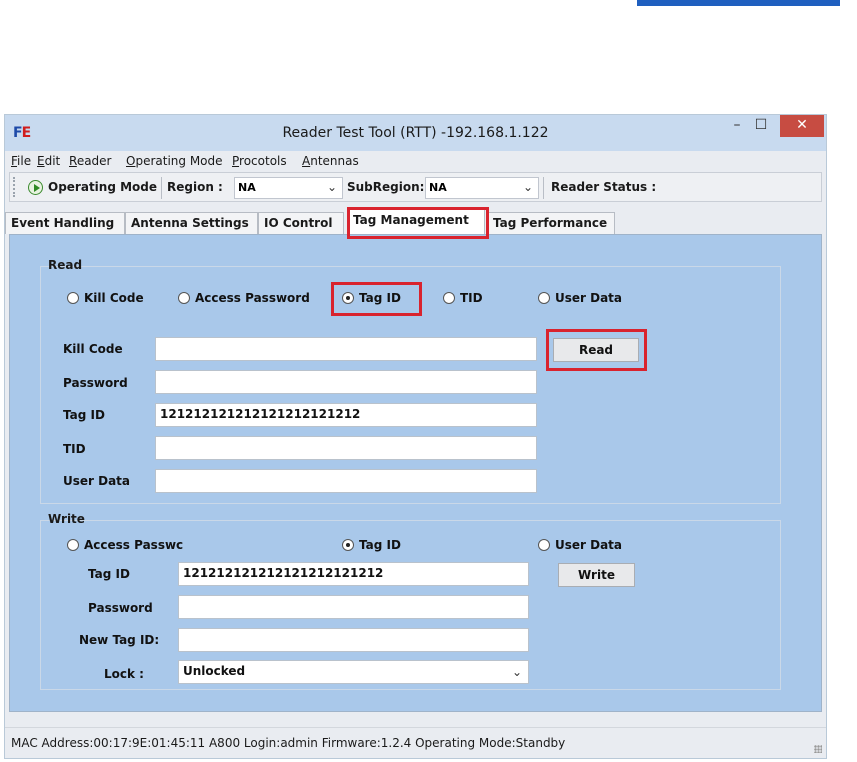 This screenshot has width=857, height=762. I want to click on user-data-label: User Data, so click(97, 481).